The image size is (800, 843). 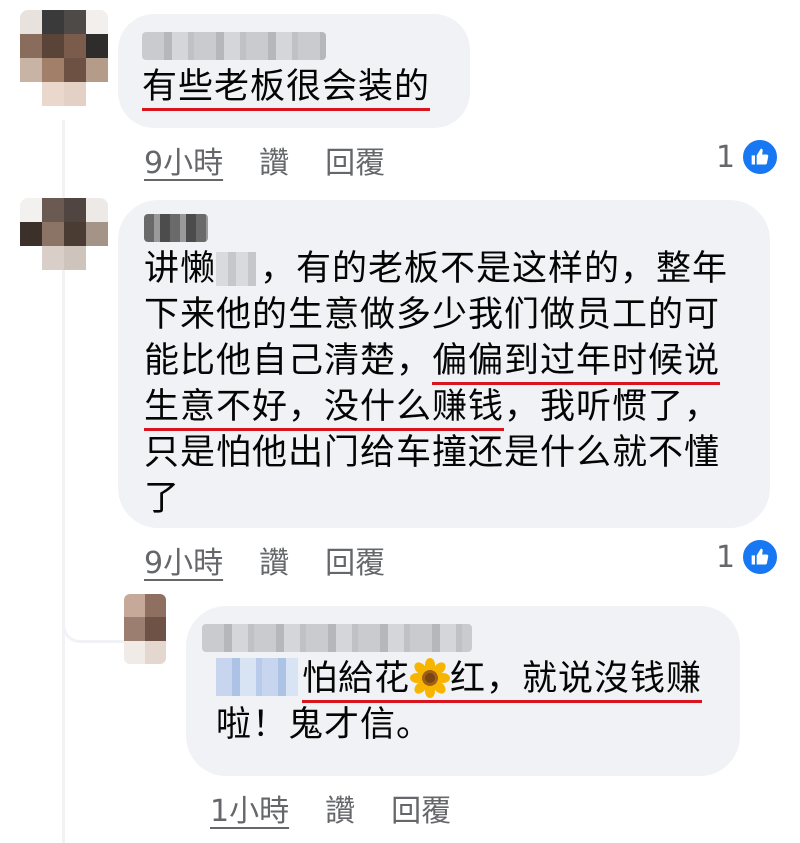 I want to click on comment-line: 了, so click(x=162, y=499).